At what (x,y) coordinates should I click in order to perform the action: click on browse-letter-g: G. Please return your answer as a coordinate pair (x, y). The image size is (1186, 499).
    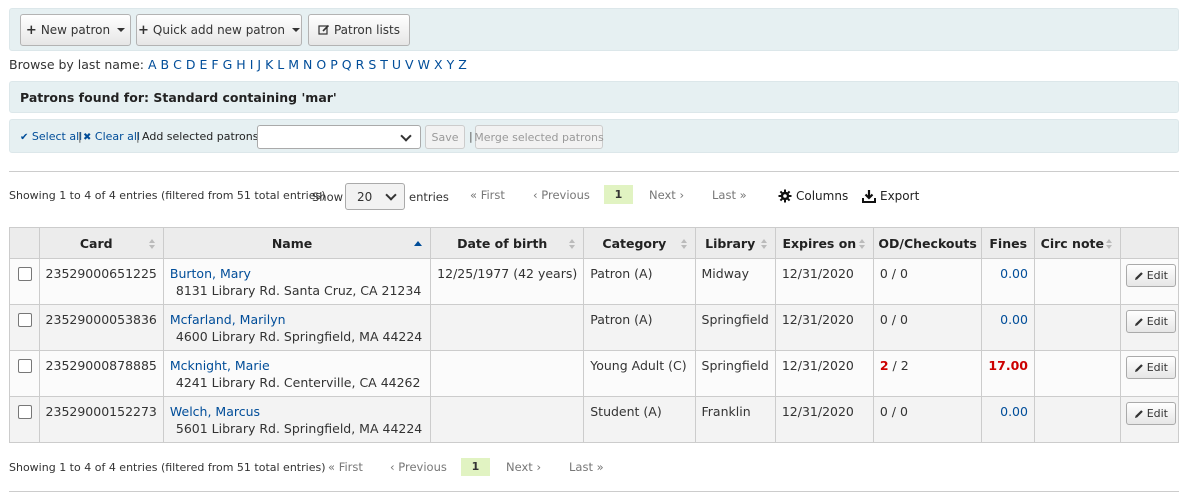
    Looking at the image, I should click on (228, 64).